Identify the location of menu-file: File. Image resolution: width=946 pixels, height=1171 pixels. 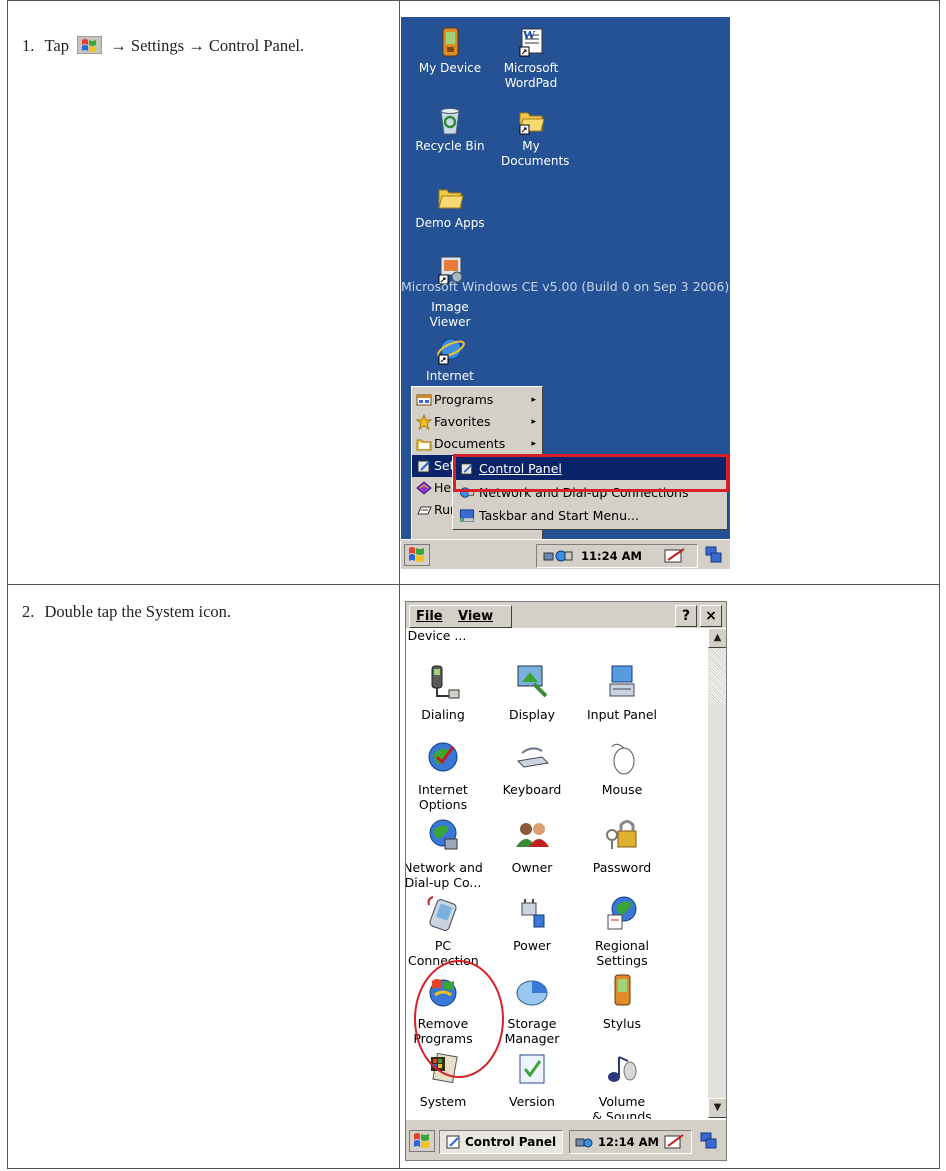
(429, 616).